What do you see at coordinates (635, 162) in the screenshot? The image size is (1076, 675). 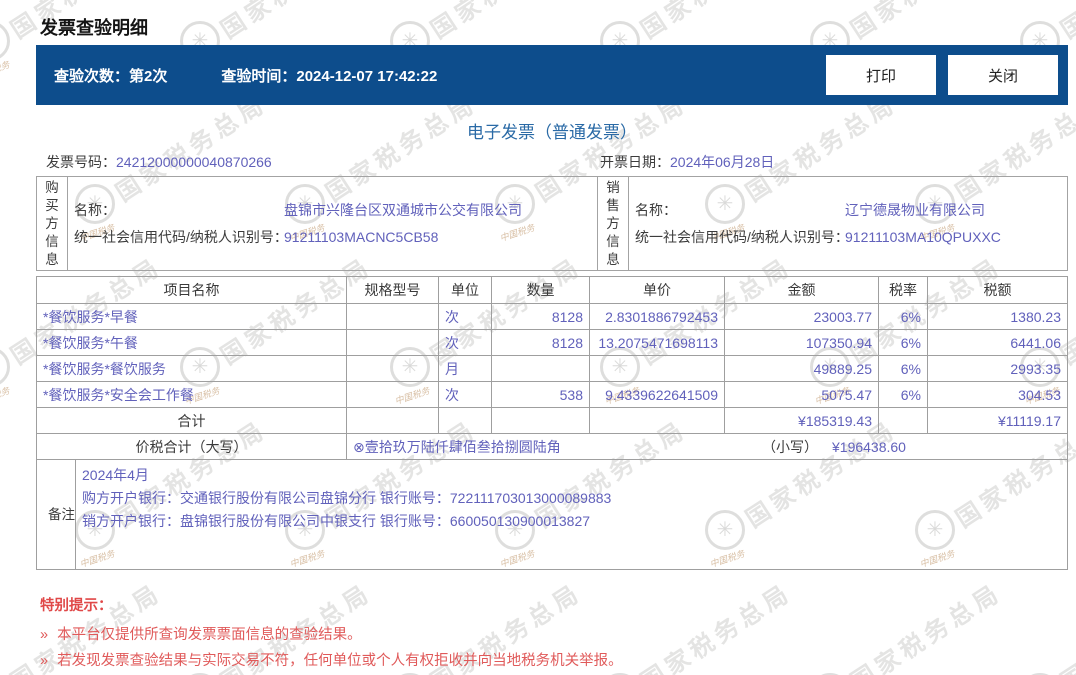 I see `invoice-date-label: 开票日期：` at bounding box center [635, 162].